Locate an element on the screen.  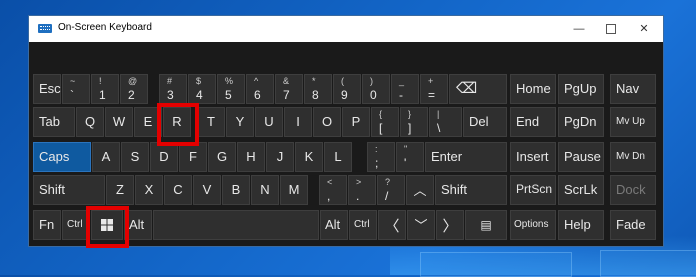
key-down-arrow: ﹀ is located at coordinates (421, 225).